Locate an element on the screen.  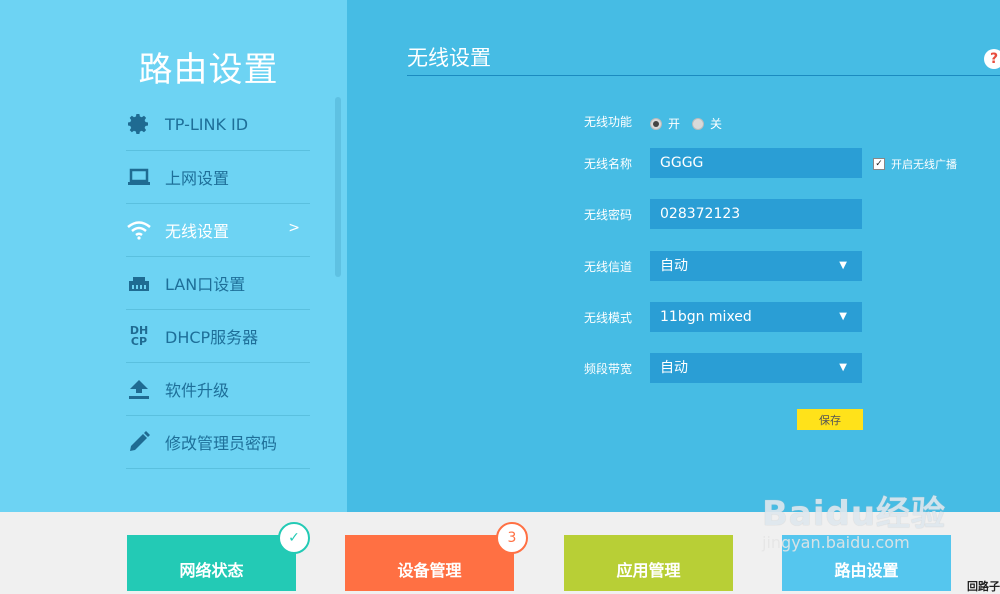
sidebar-item-label: LAN口设置 is located at coordinates (205, 284).